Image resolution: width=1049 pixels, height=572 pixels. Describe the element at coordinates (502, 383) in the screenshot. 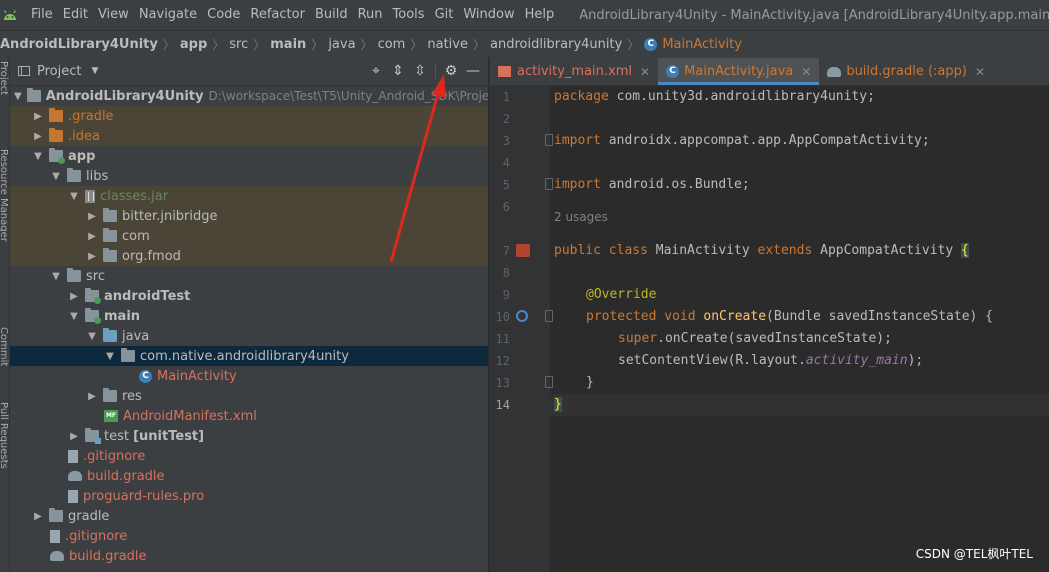

I see `line-number: 13` at that location.